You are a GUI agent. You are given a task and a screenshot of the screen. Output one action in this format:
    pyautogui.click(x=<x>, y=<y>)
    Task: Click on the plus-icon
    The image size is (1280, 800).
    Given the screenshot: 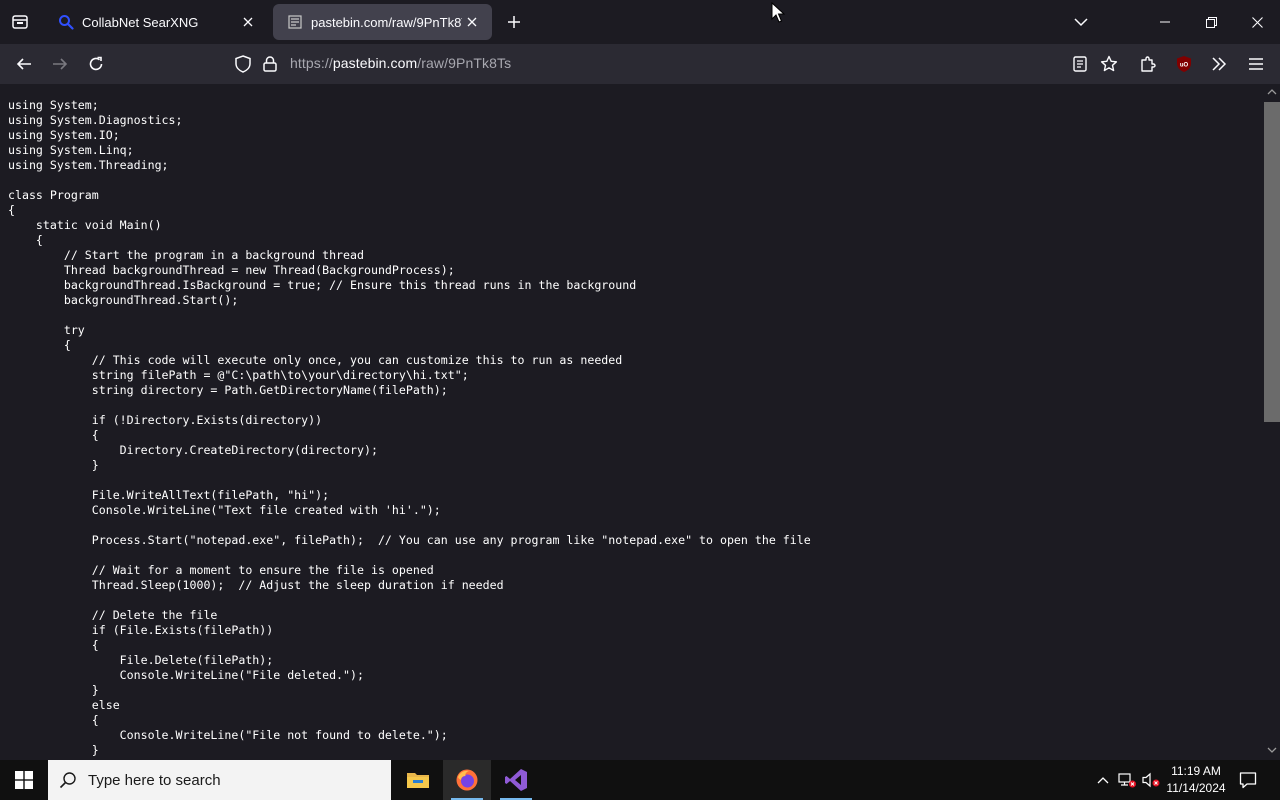 What is the action you would take?
    pyautogui.click(x=514, y=22)
    